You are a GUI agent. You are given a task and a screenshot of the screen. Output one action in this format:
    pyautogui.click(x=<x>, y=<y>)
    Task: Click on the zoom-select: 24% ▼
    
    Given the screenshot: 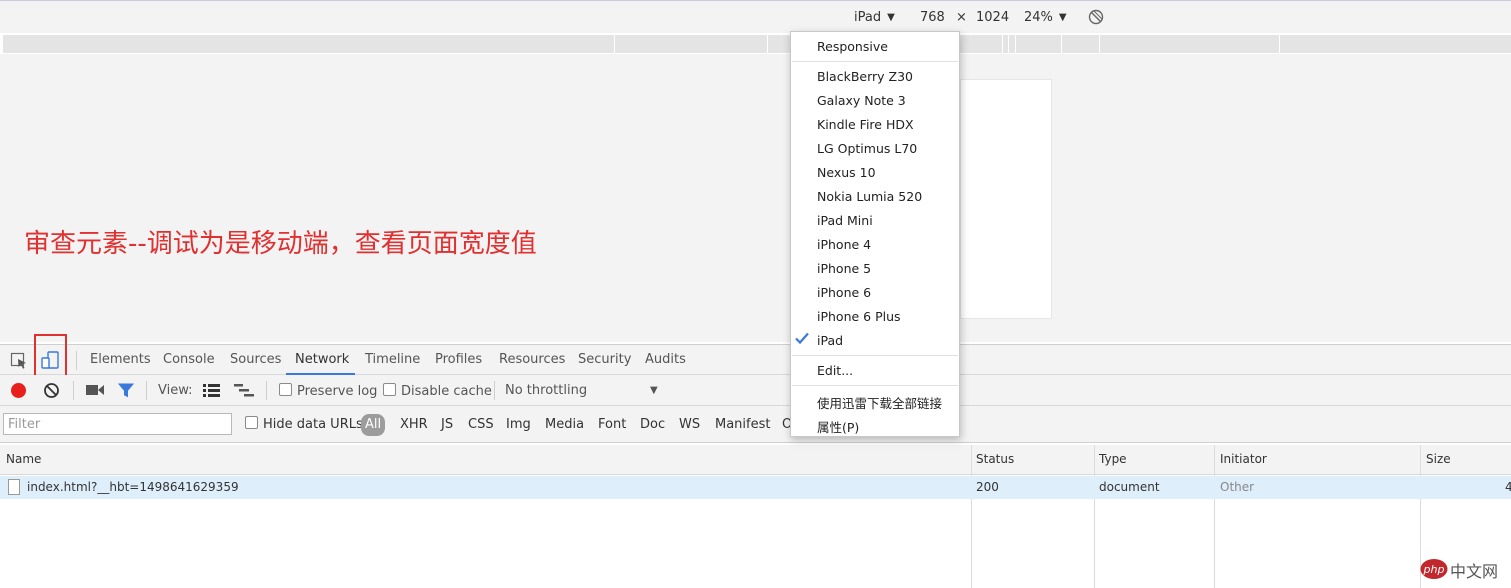 What is the action you would take?
    pyautogui.click(x=1045, y=17)
    